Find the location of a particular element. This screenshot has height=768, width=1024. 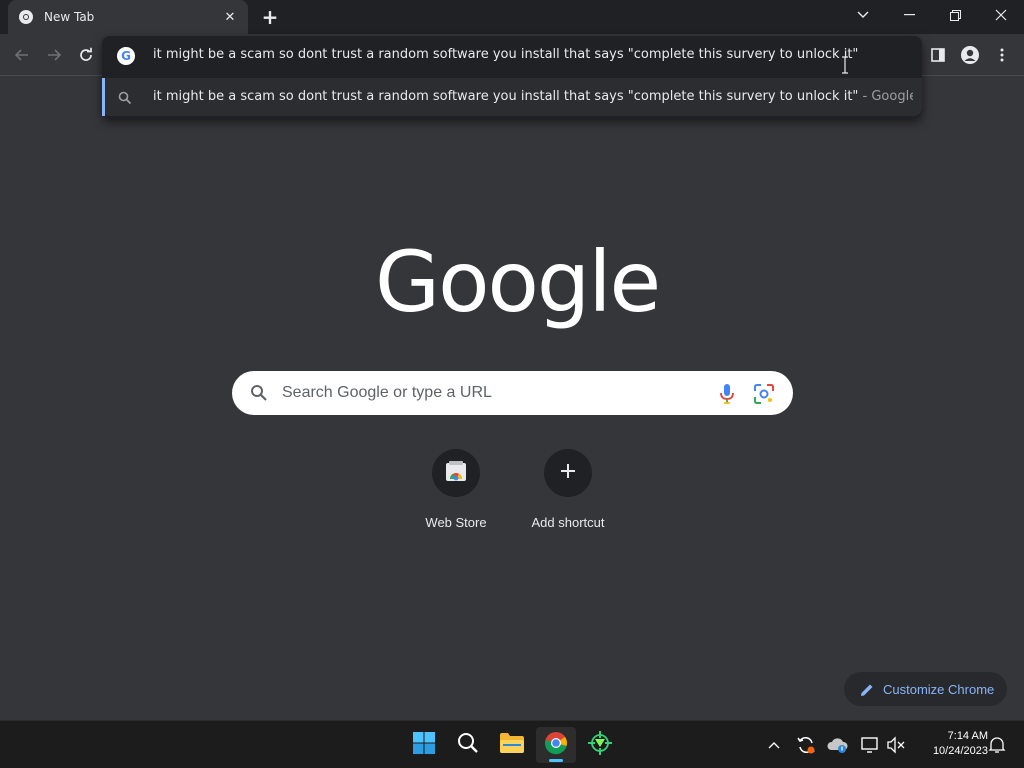

active-app-indicator is located at coordinates (556, 760).